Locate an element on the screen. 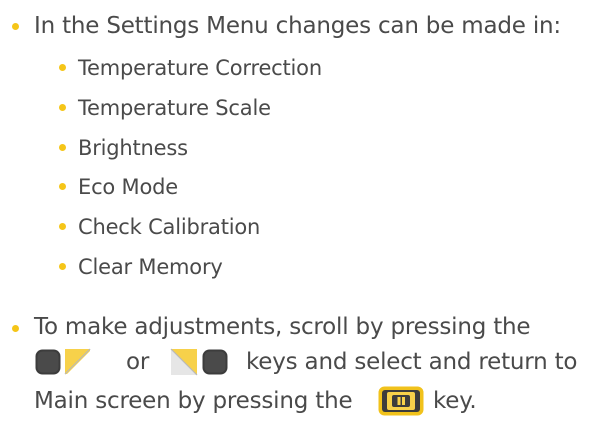  bullet-instructions is located at coordinates (15, 328).